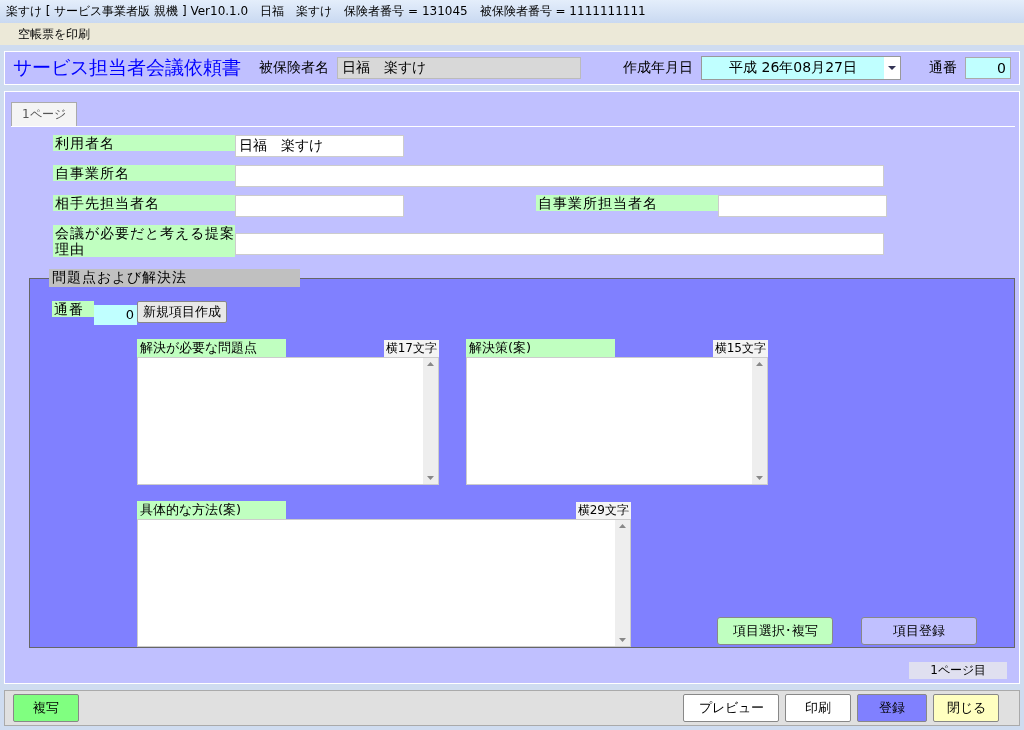  What do you see at coordinates (182, 312) in the screenshot?
I see `new-item-button: 新規項目作成` at bounding box center [182, 312].